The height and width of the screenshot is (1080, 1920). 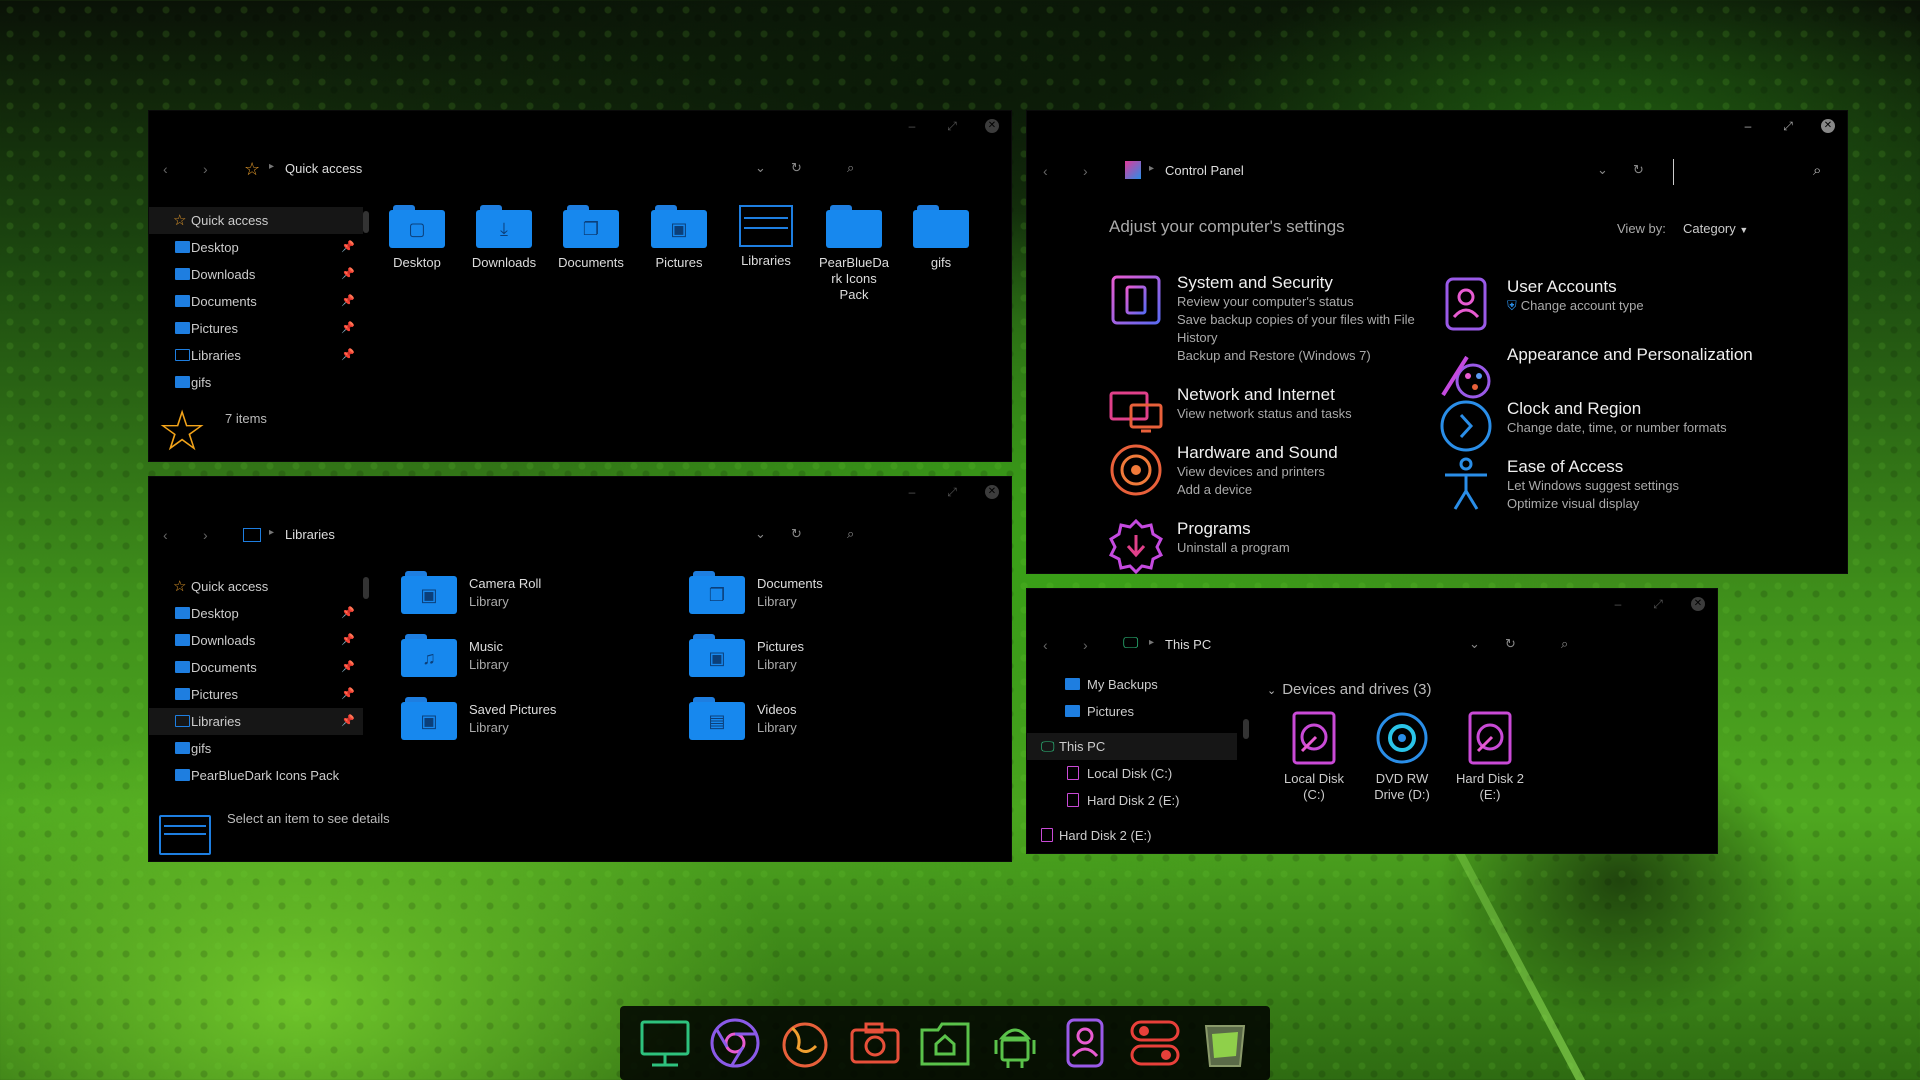 I want to click on folder-item: Libraries, so click(x=766, y=237).